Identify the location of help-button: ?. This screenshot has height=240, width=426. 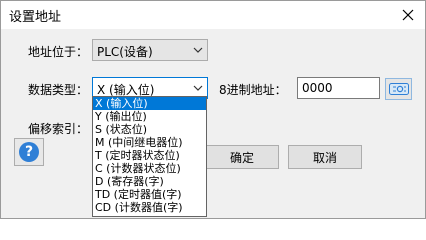
(29, 152).